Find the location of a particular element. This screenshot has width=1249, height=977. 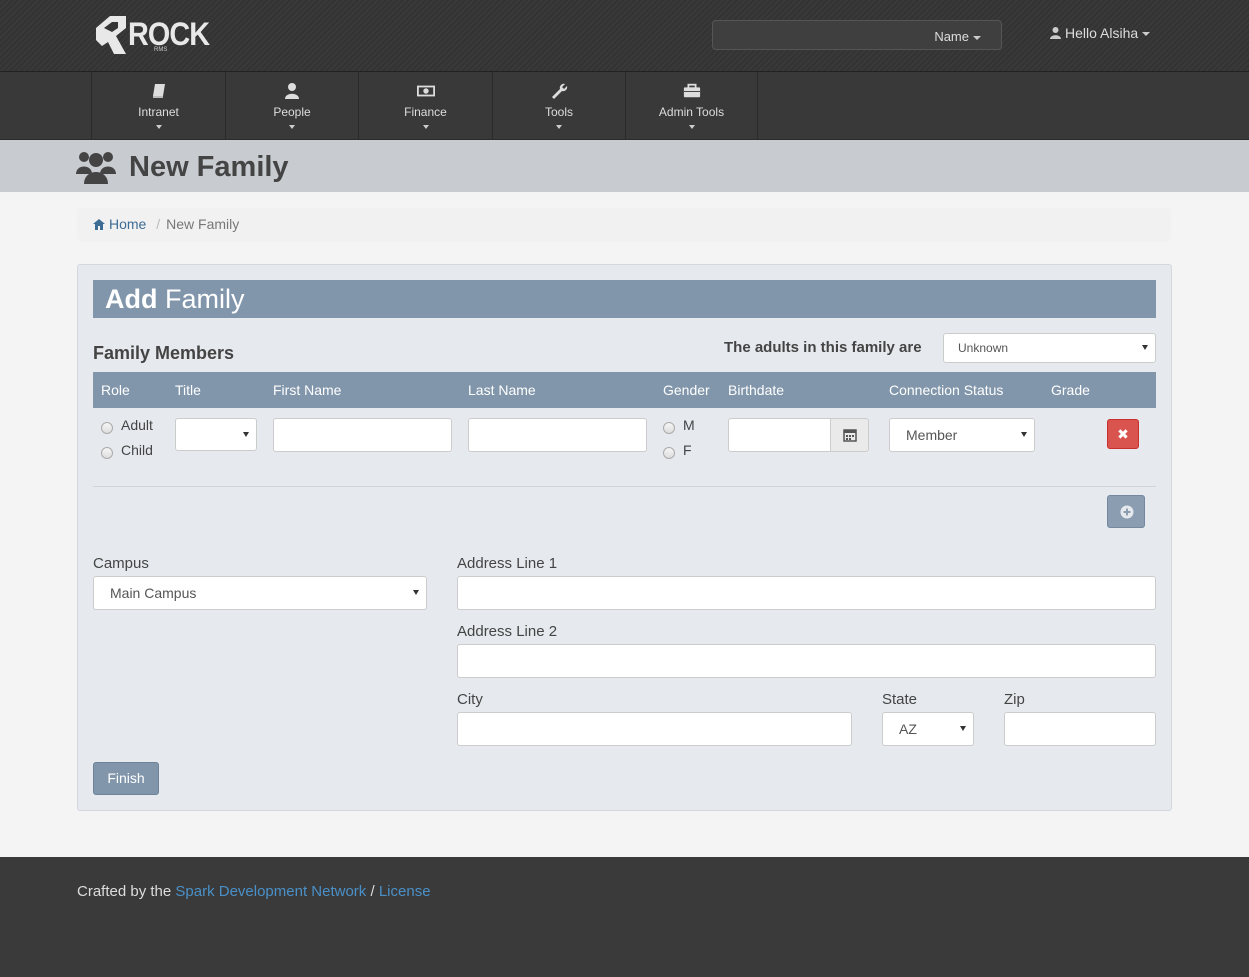

gender-female-radio is located at coordinates (669, 453).